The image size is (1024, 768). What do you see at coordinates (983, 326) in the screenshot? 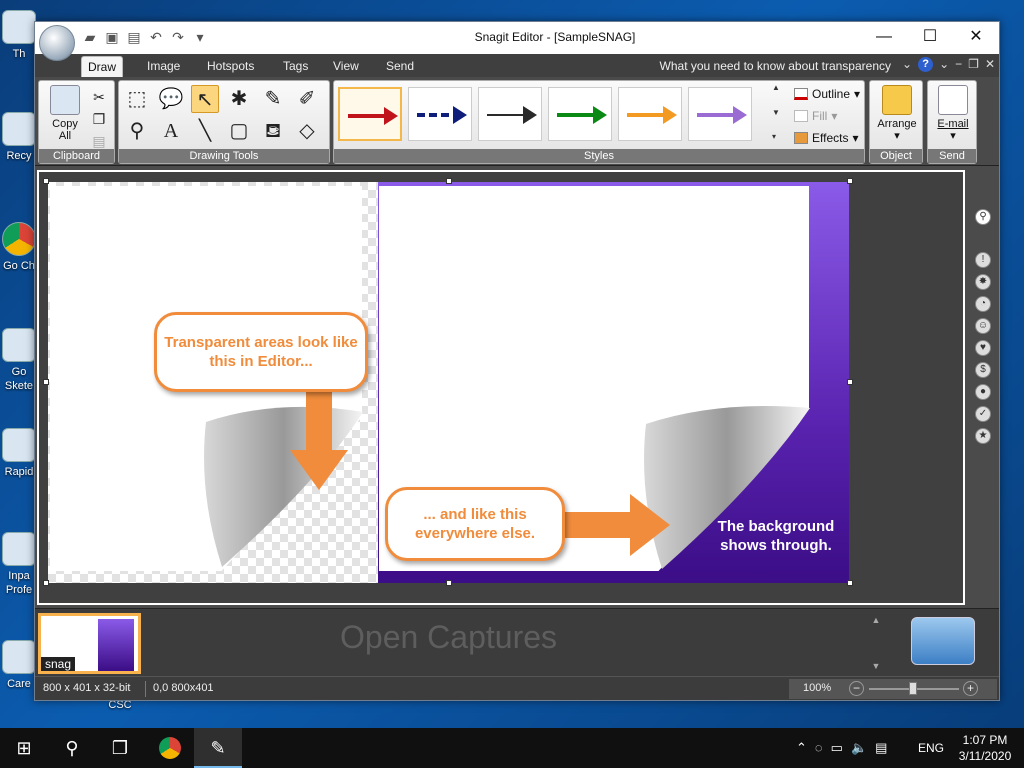
I see `smiley-icon: ☺` at bounding box center [983, 326].